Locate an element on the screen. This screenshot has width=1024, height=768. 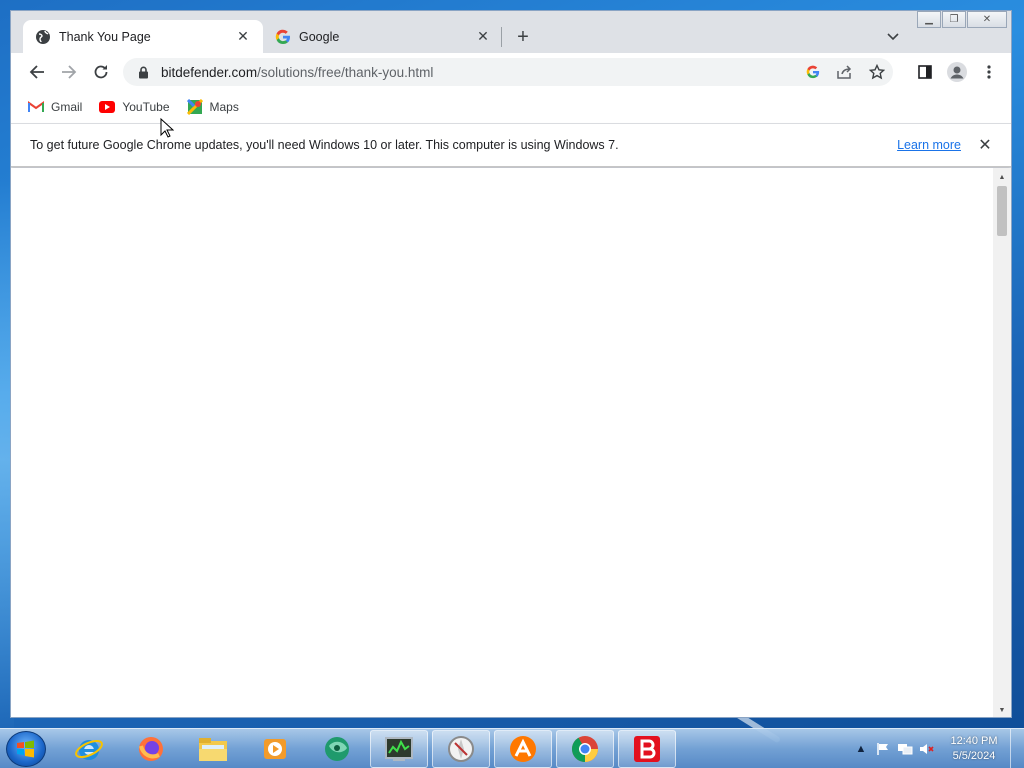
back-button is located at coordinates (37, 72).